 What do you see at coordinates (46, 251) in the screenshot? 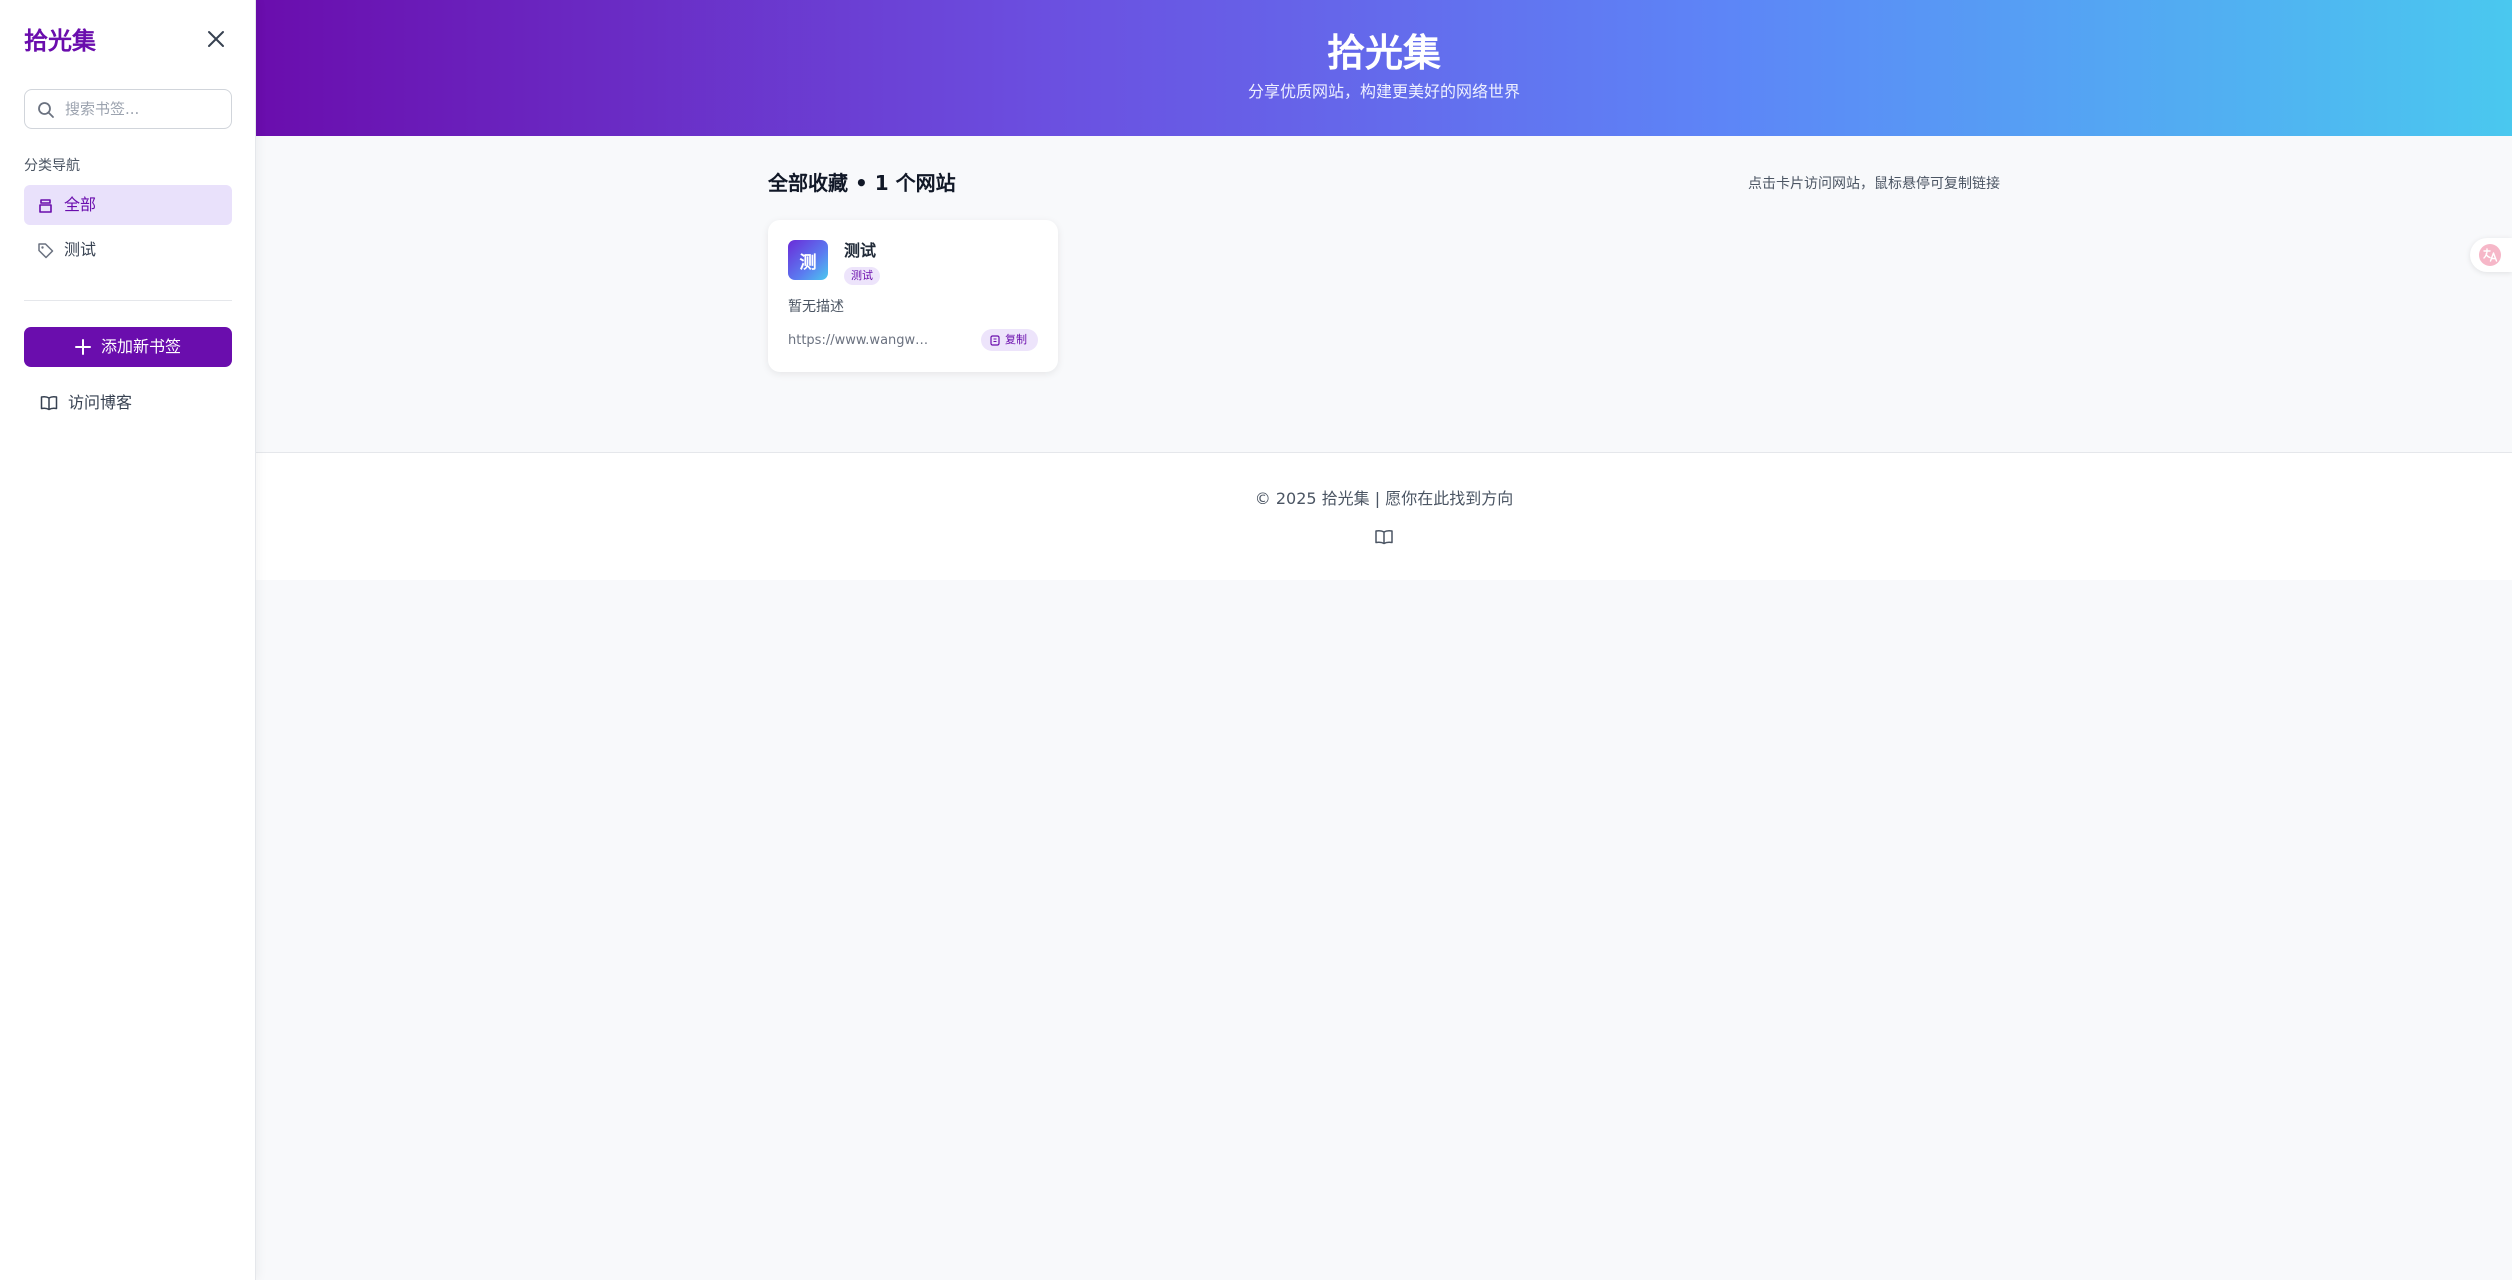
I see `tag-icon` at bounding box center [46, 251].